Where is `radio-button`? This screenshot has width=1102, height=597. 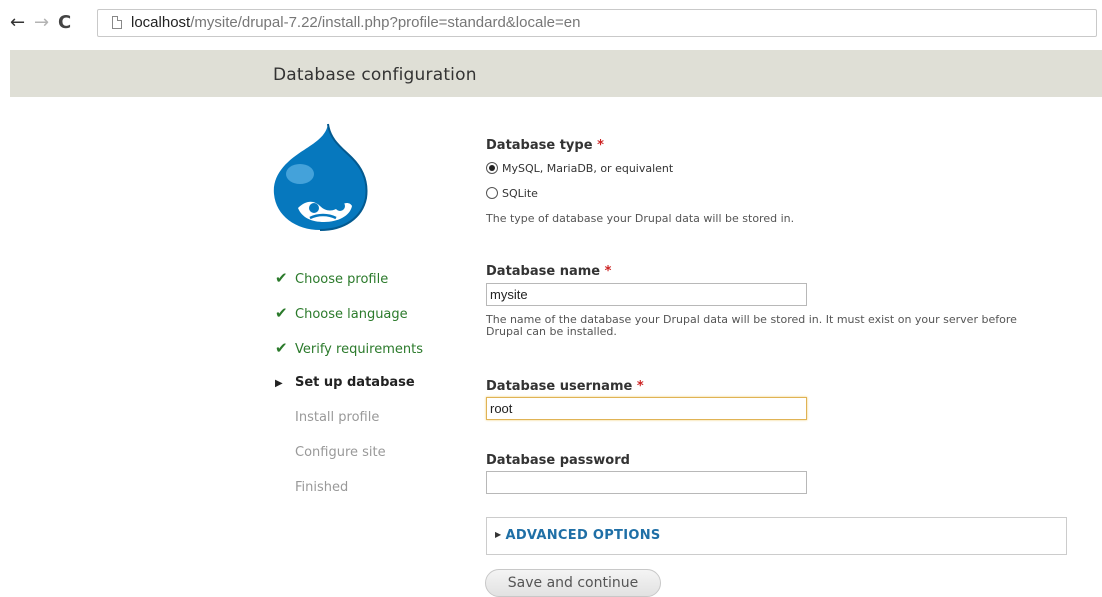 radio-button is located at coordinates (492, 193).